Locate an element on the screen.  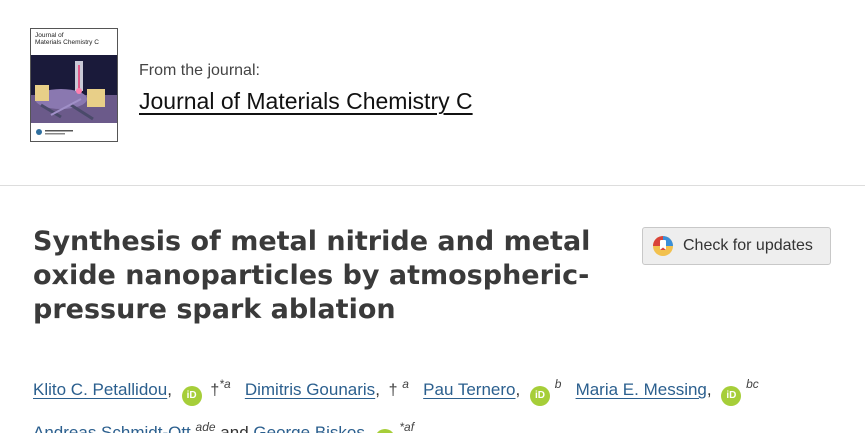
author-item: Maria E. Messing, iD bc is located at coordinates (667, 391).